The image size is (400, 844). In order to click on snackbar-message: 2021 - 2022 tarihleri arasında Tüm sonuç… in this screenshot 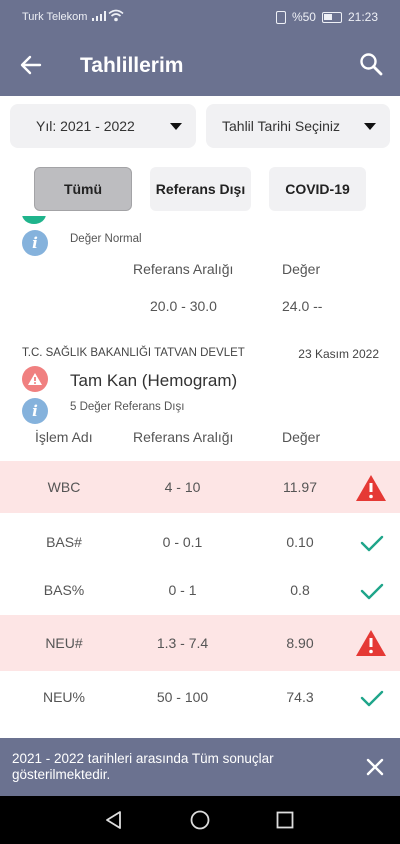, I will do `click(143, 766)`.